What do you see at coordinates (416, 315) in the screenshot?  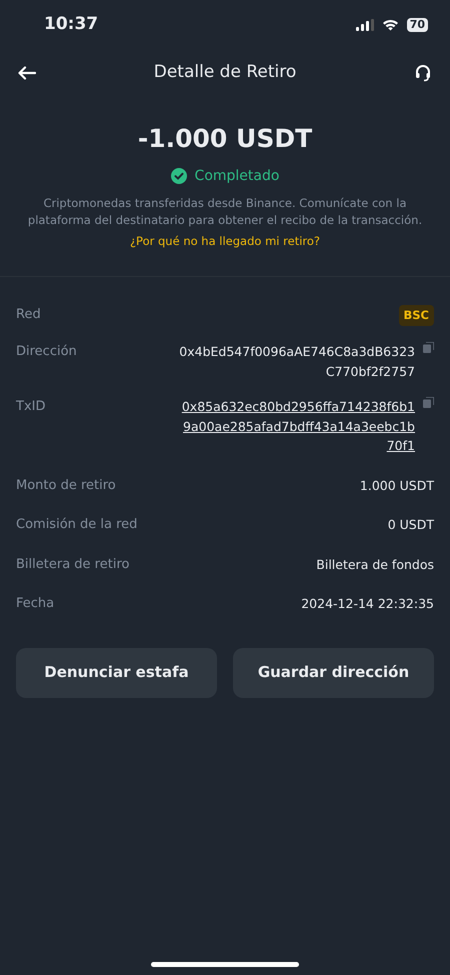 I see `network-tag: BSC` at bounding box center [416, 315].